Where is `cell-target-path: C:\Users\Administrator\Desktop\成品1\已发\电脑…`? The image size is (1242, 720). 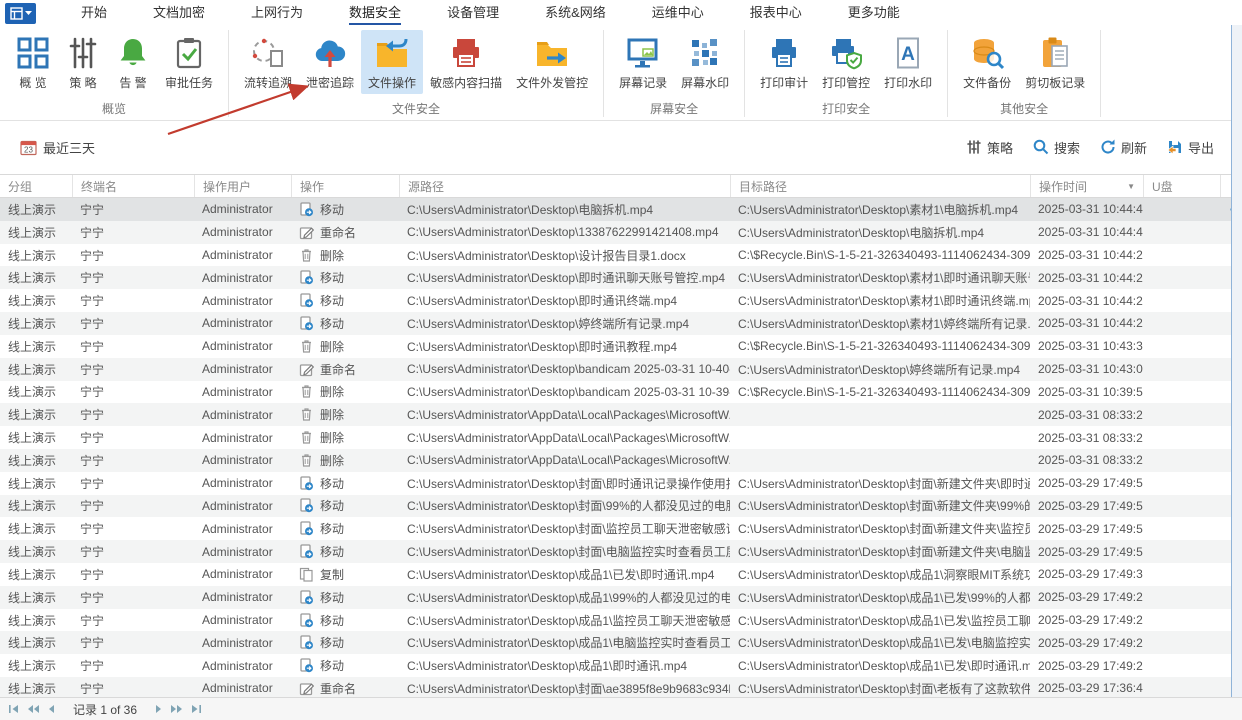
cell-target-path: C:\Users\Administrator\Desktop\成品1\已发\电脑… is located at coordinates (884, 643).